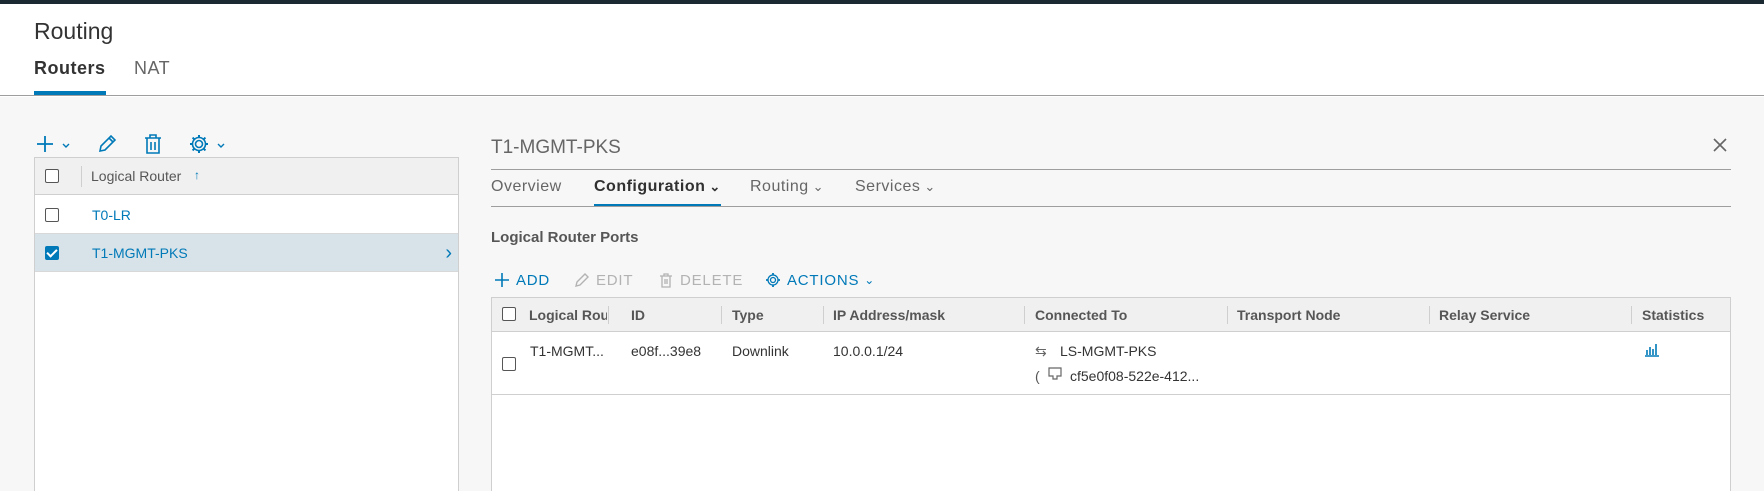  Describe the element at coordinates (712, 280) in the screenshot. I see `delete-label: DELETE` at that location.